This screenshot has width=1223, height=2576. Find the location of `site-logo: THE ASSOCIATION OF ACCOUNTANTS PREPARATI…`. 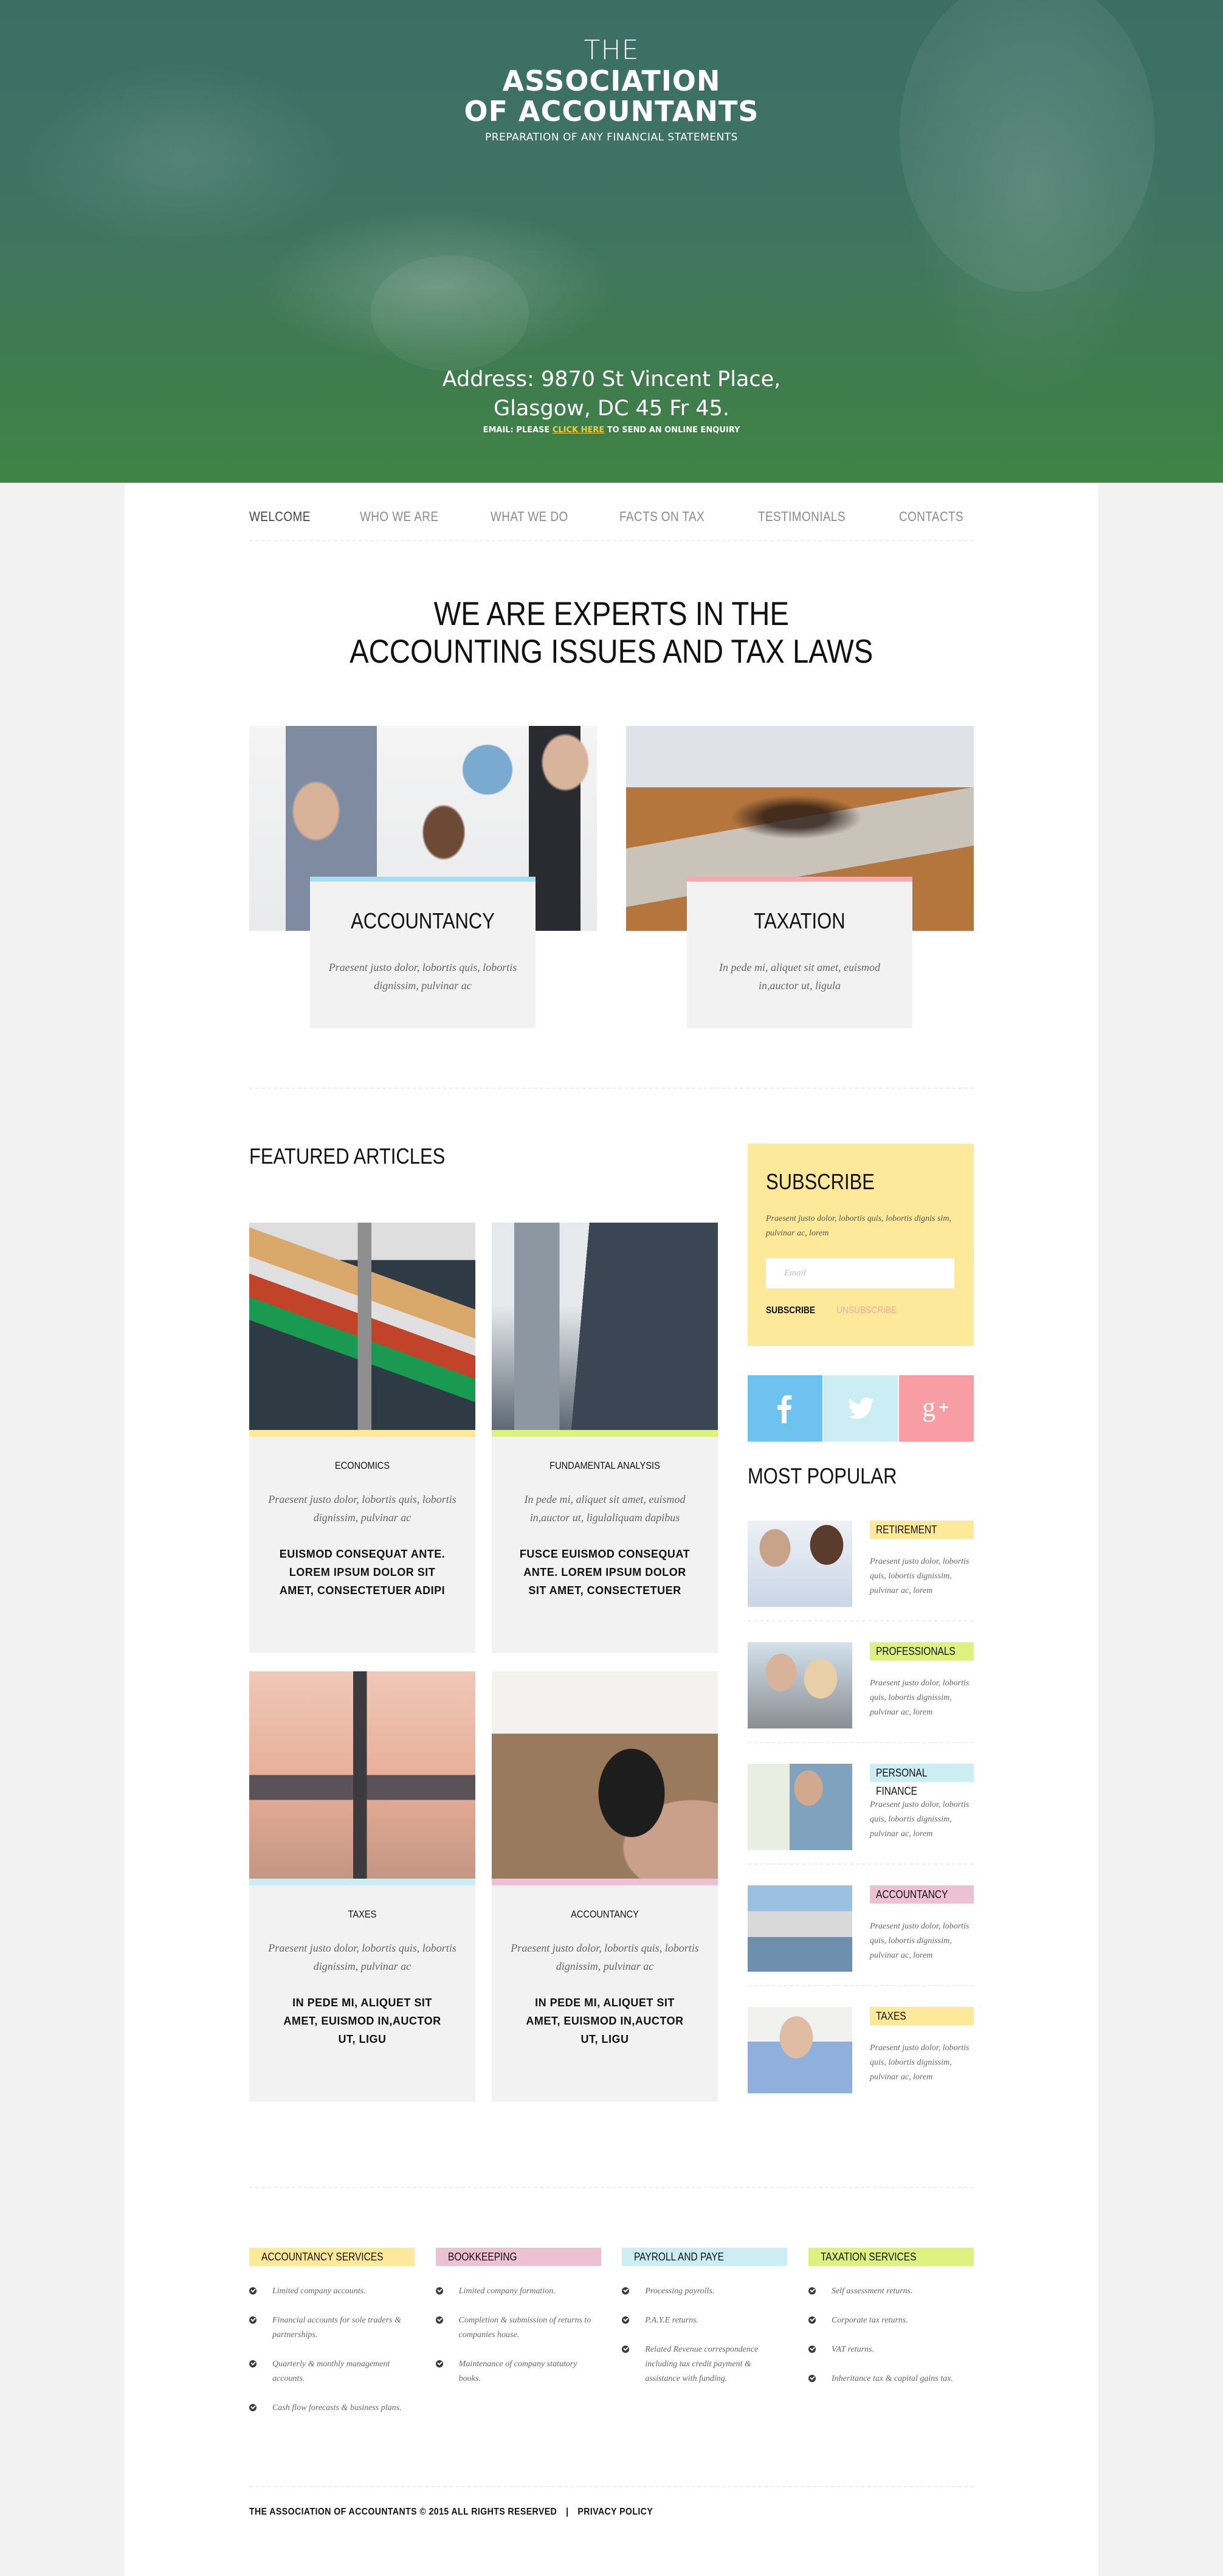

site-logo: THE ASSOCIATION OF ACCOUNTANTS PREPARATI… is located at coordinates (611, 89).